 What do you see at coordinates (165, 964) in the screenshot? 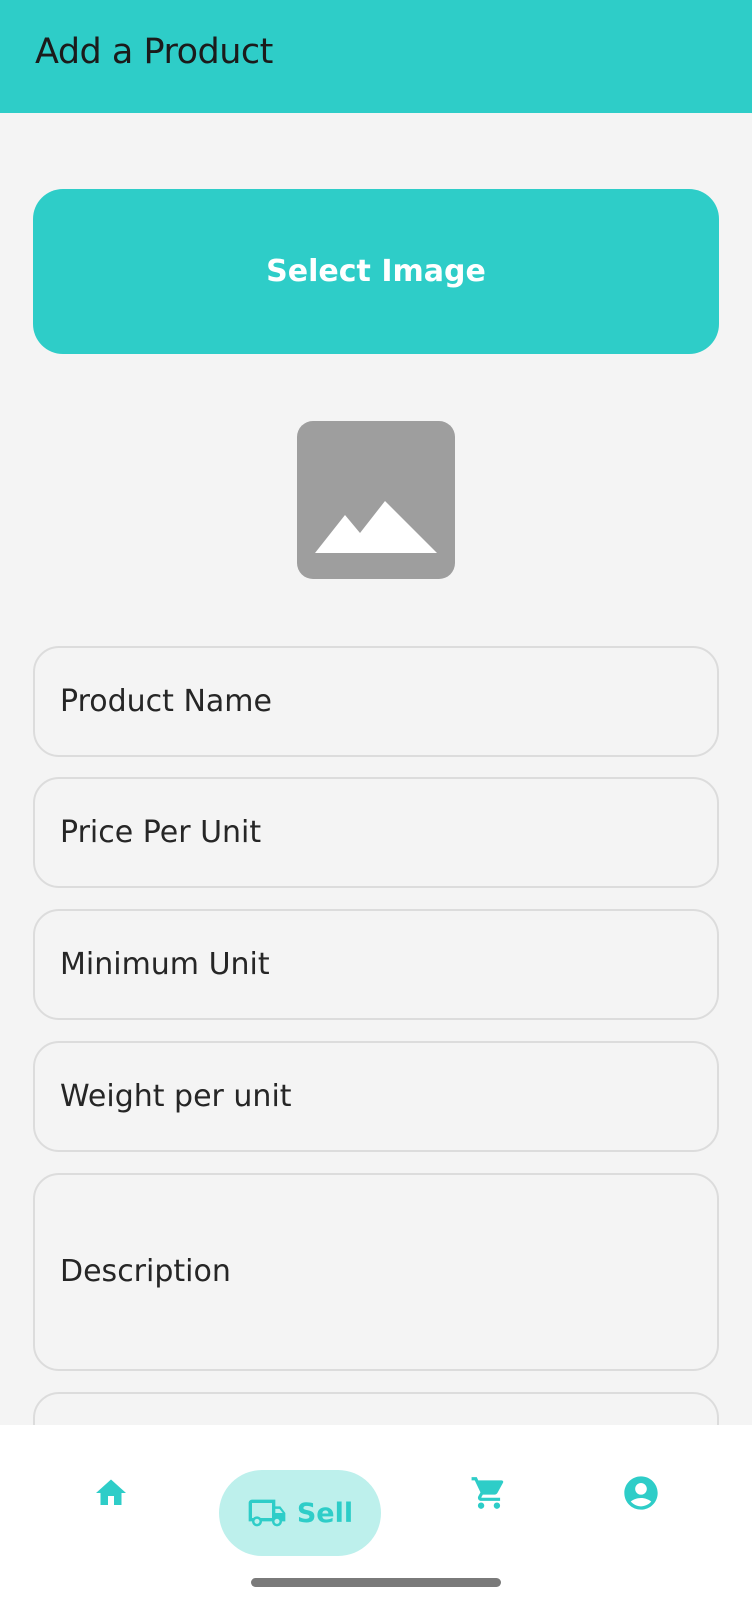
I see `minimum-unit-placeholder: Minimum Unit` at bounding box center [165, 964].